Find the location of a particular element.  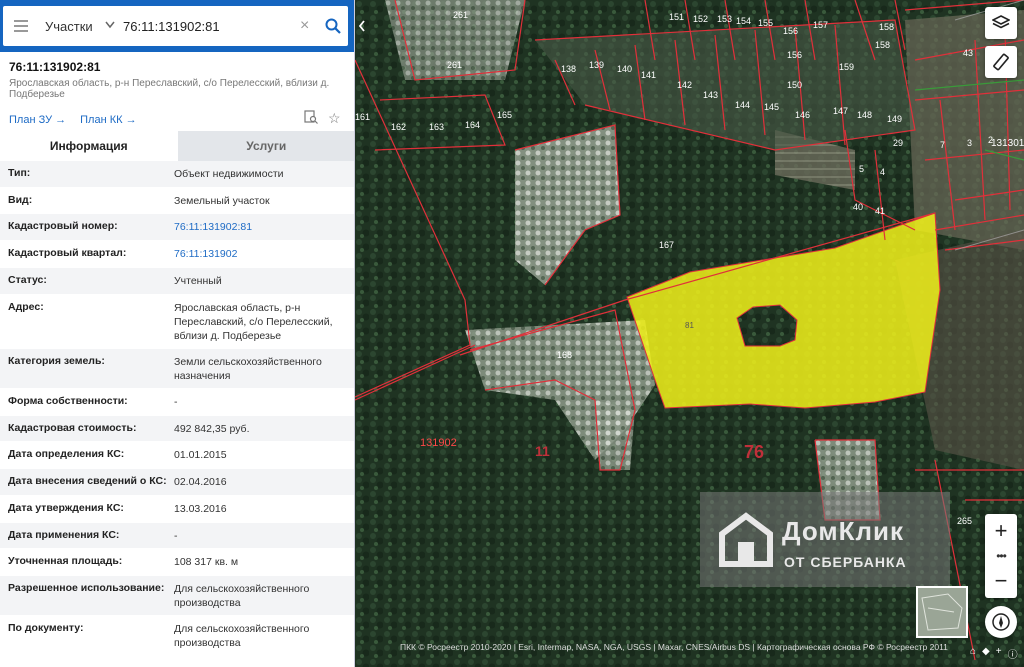

search-button is located at coordinates (333, 26).